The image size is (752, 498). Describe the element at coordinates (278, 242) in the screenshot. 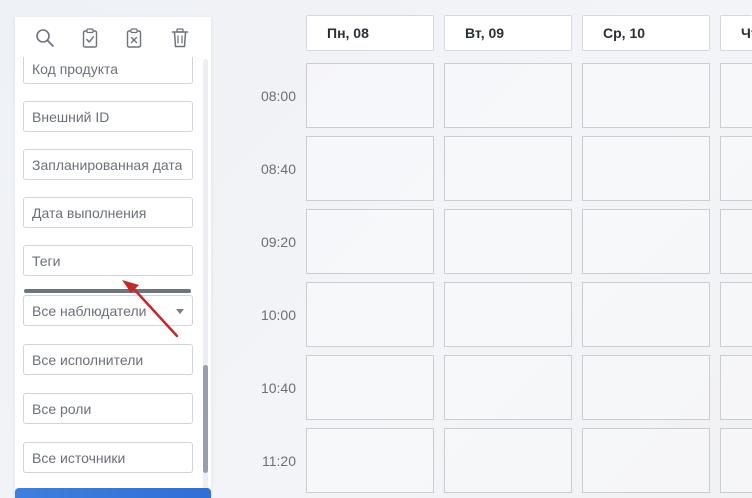

I see `time-label: 09:20` at that location.